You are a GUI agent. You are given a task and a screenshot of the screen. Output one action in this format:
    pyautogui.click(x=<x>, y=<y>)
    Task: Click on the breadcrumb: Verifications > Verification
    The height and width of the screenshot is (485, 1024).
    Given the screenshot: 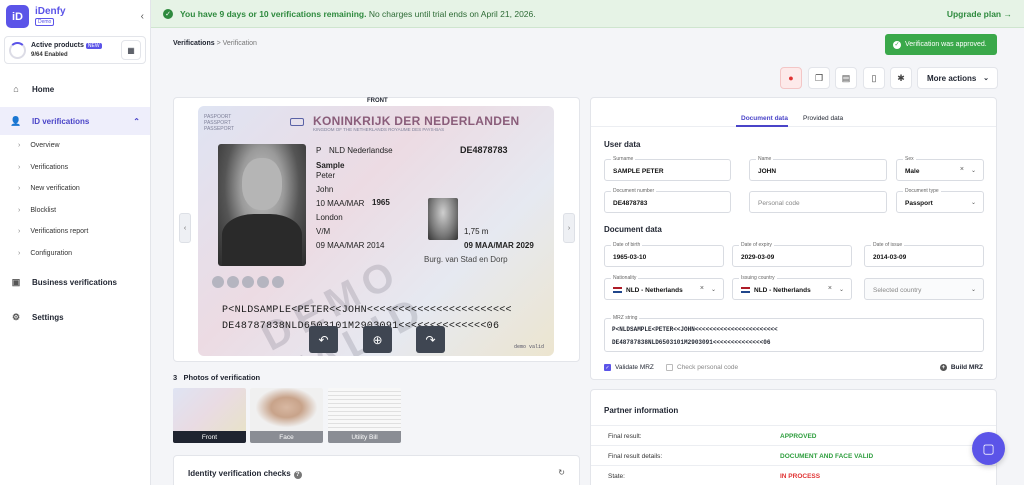 What is the action you would take?
    pyautogui.click(x=215, y=43)
    